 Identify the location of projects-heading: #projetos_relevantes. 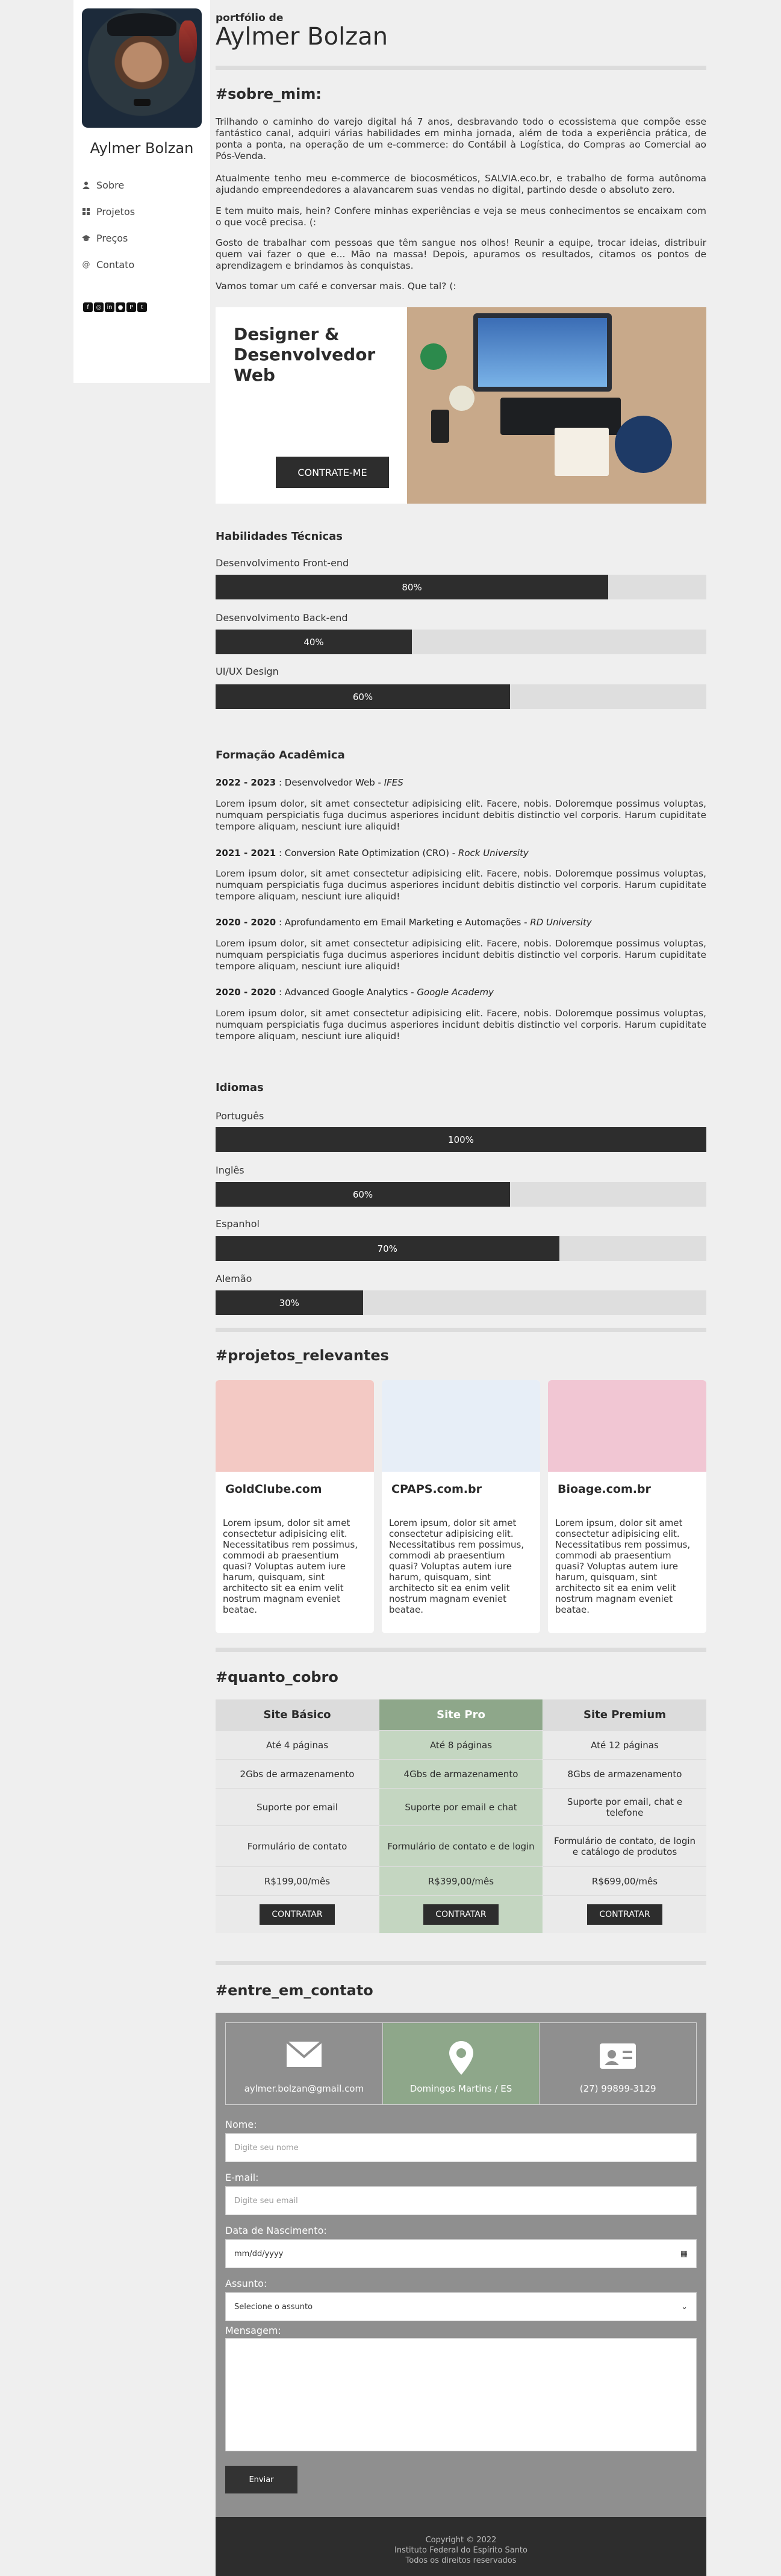
(302, 1356).